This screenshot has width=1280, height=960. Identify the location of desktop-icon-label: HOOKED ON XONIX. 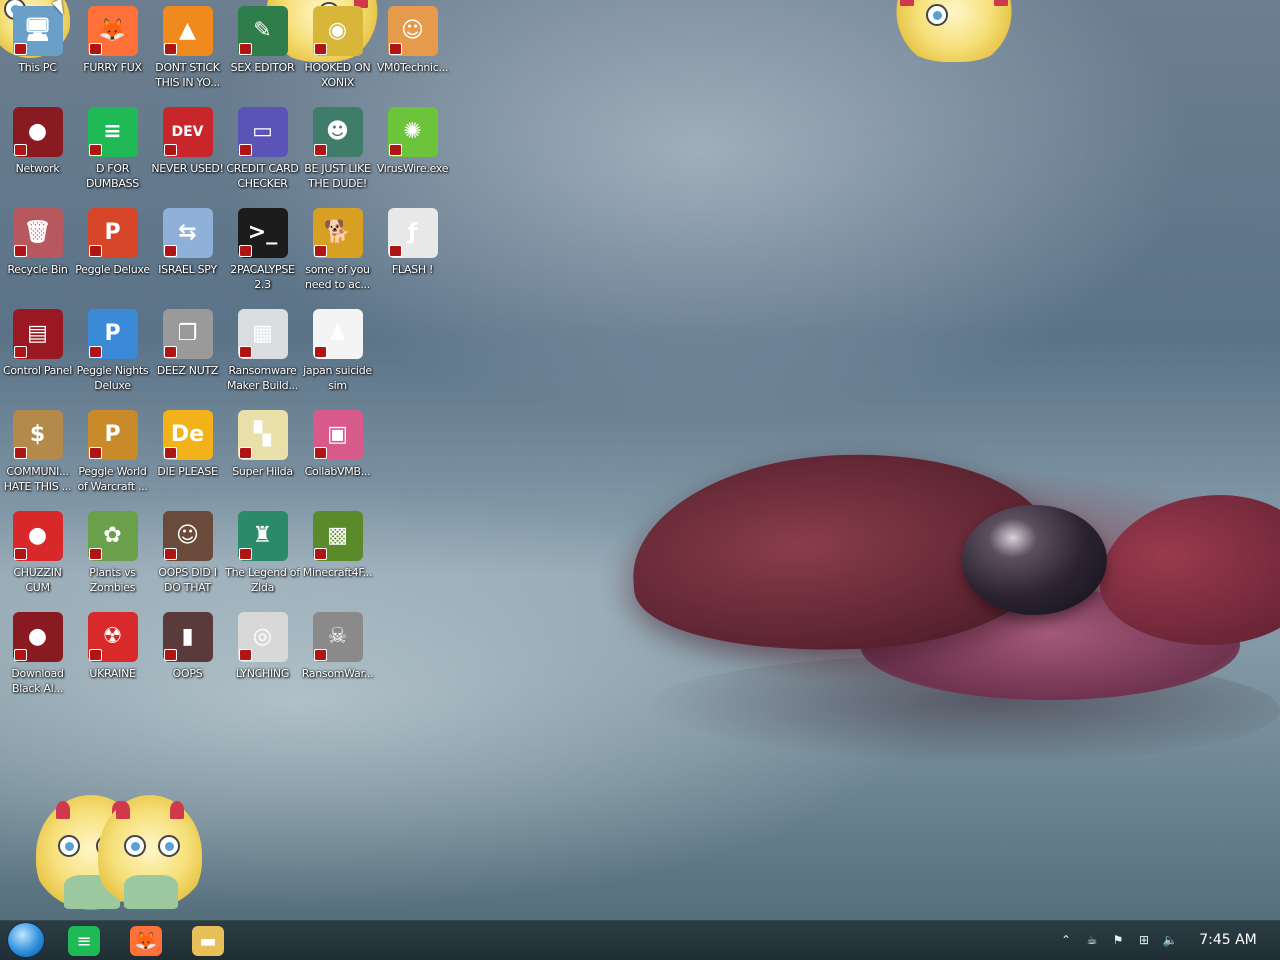
(337, 75).